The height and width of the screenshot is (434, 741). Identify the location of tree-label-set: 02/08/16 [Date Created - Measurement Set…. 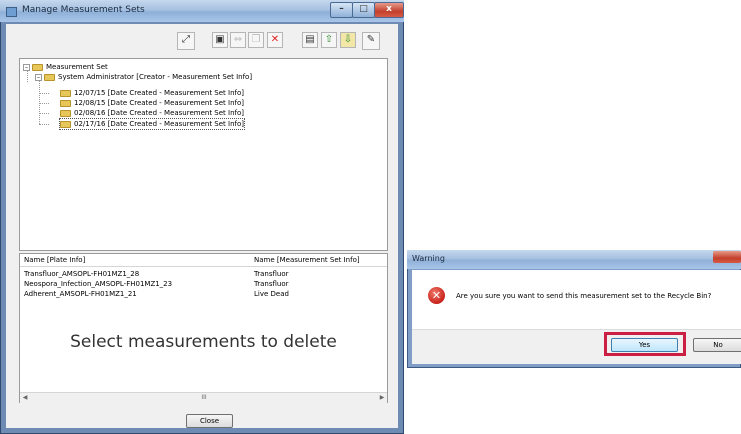
(159, 113).